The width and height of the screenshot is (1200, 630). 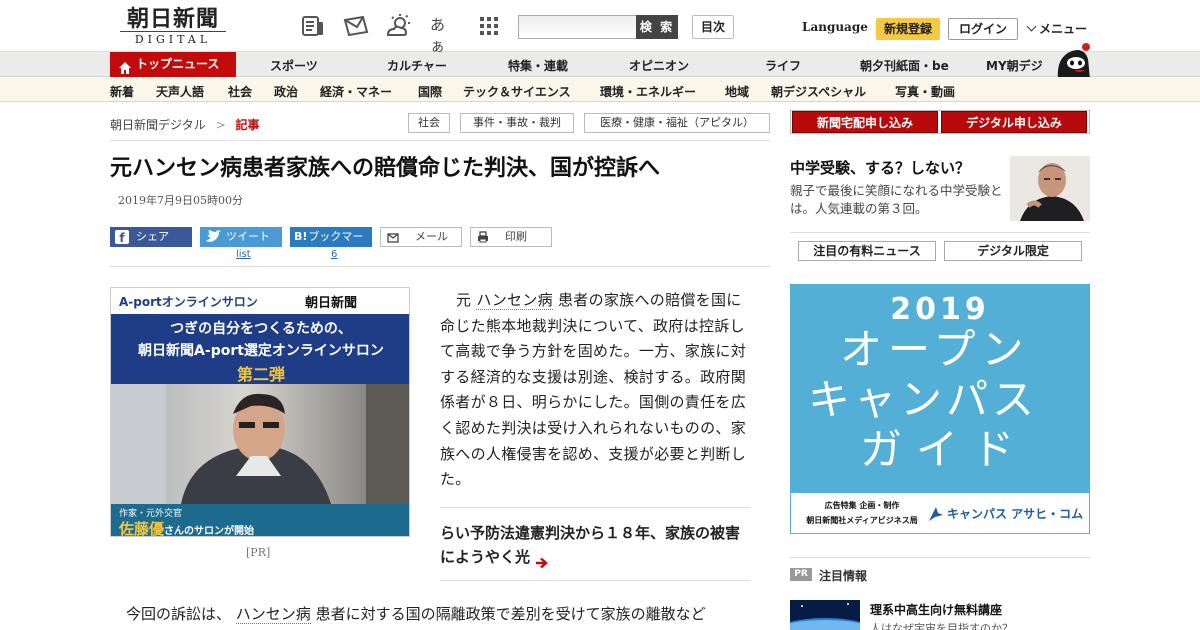 What do you see at coordinates (158, 125) in the screenshot?
I see `breadcrumb-home: 朝日新聞デジタル` at bounding box center [158, 125].